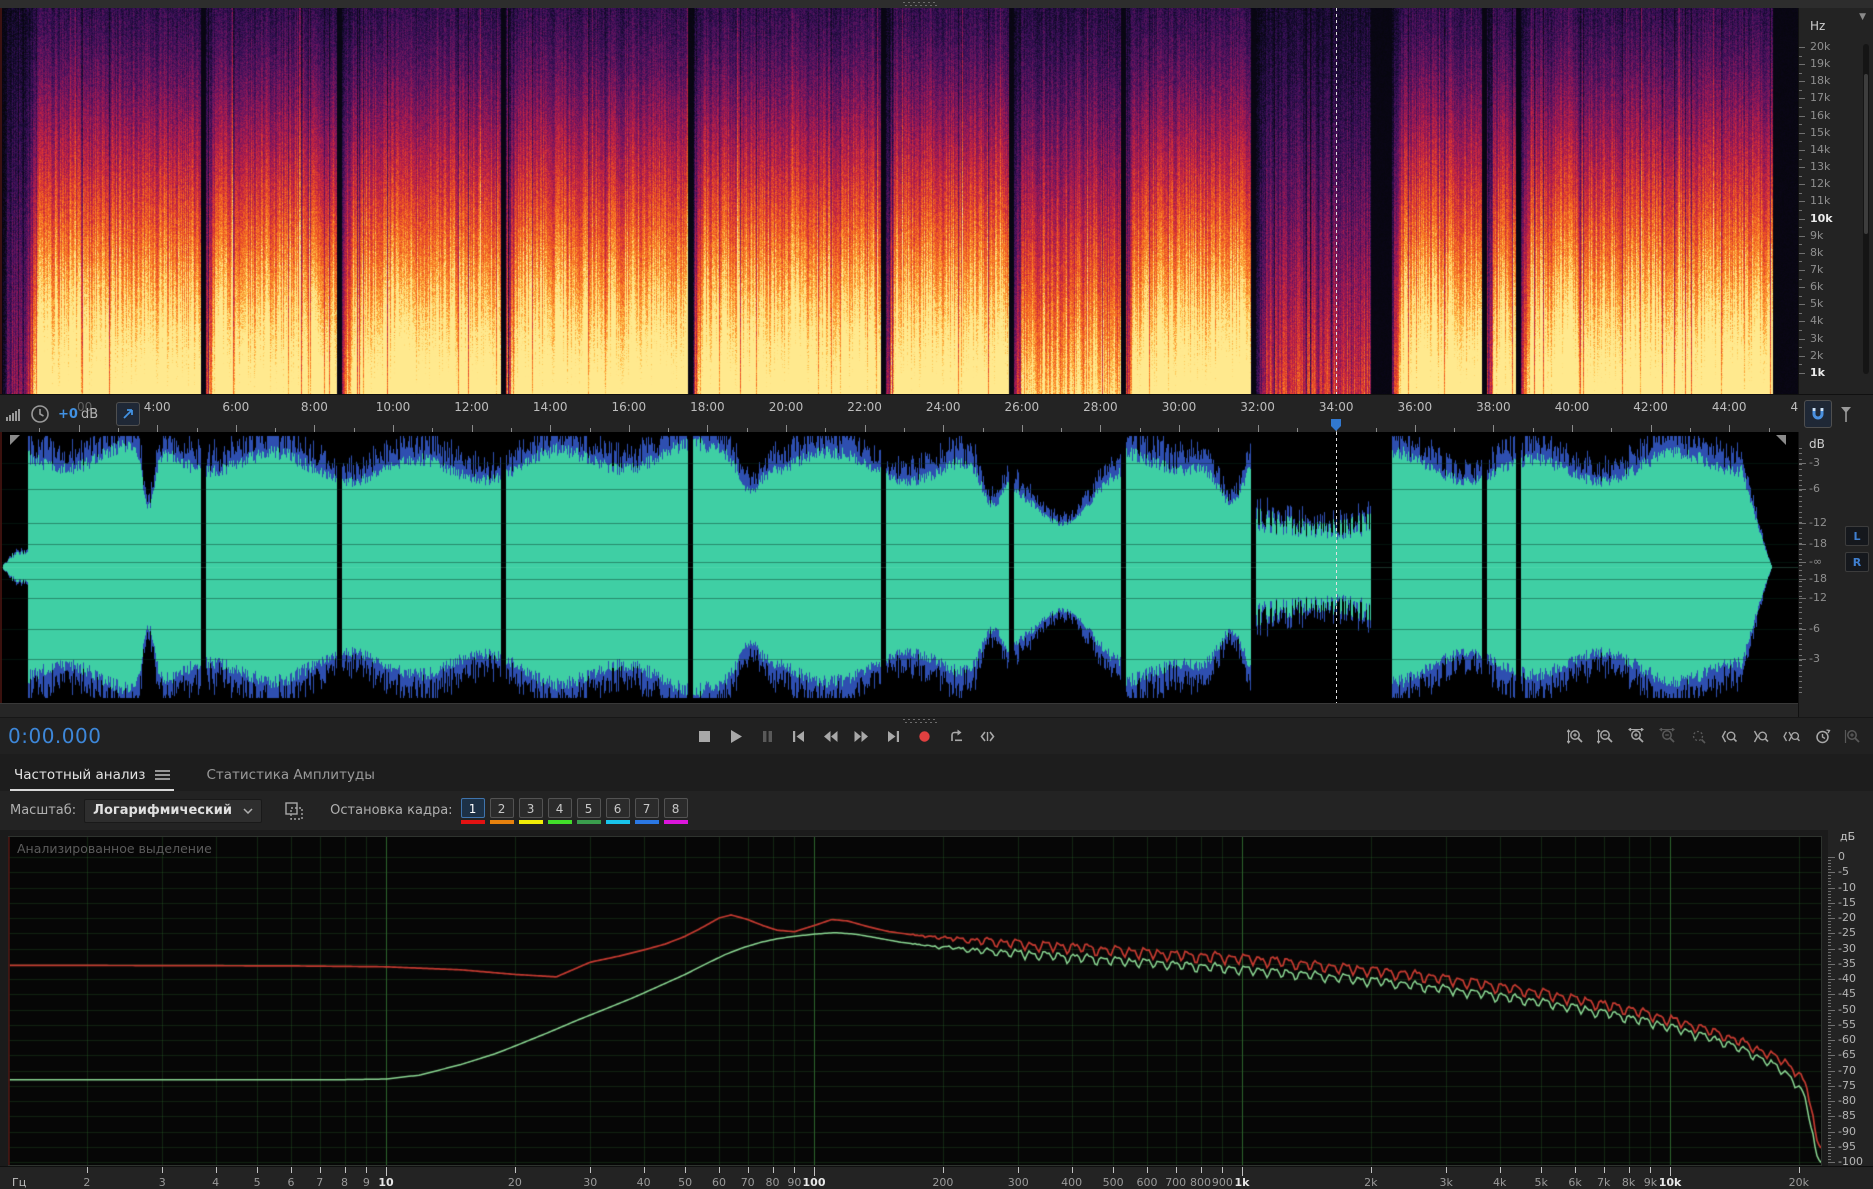 The image size is (1873, 1189). I want to click on zoom-out-time-button, so click(1668, 736).